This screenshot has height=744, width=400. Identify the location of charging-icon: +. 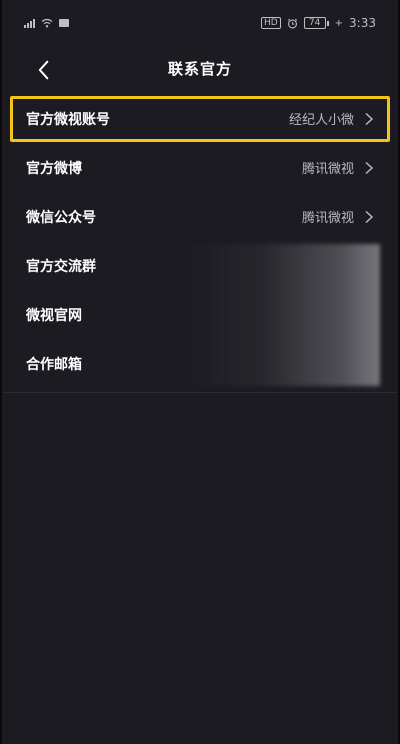
(339, 23).